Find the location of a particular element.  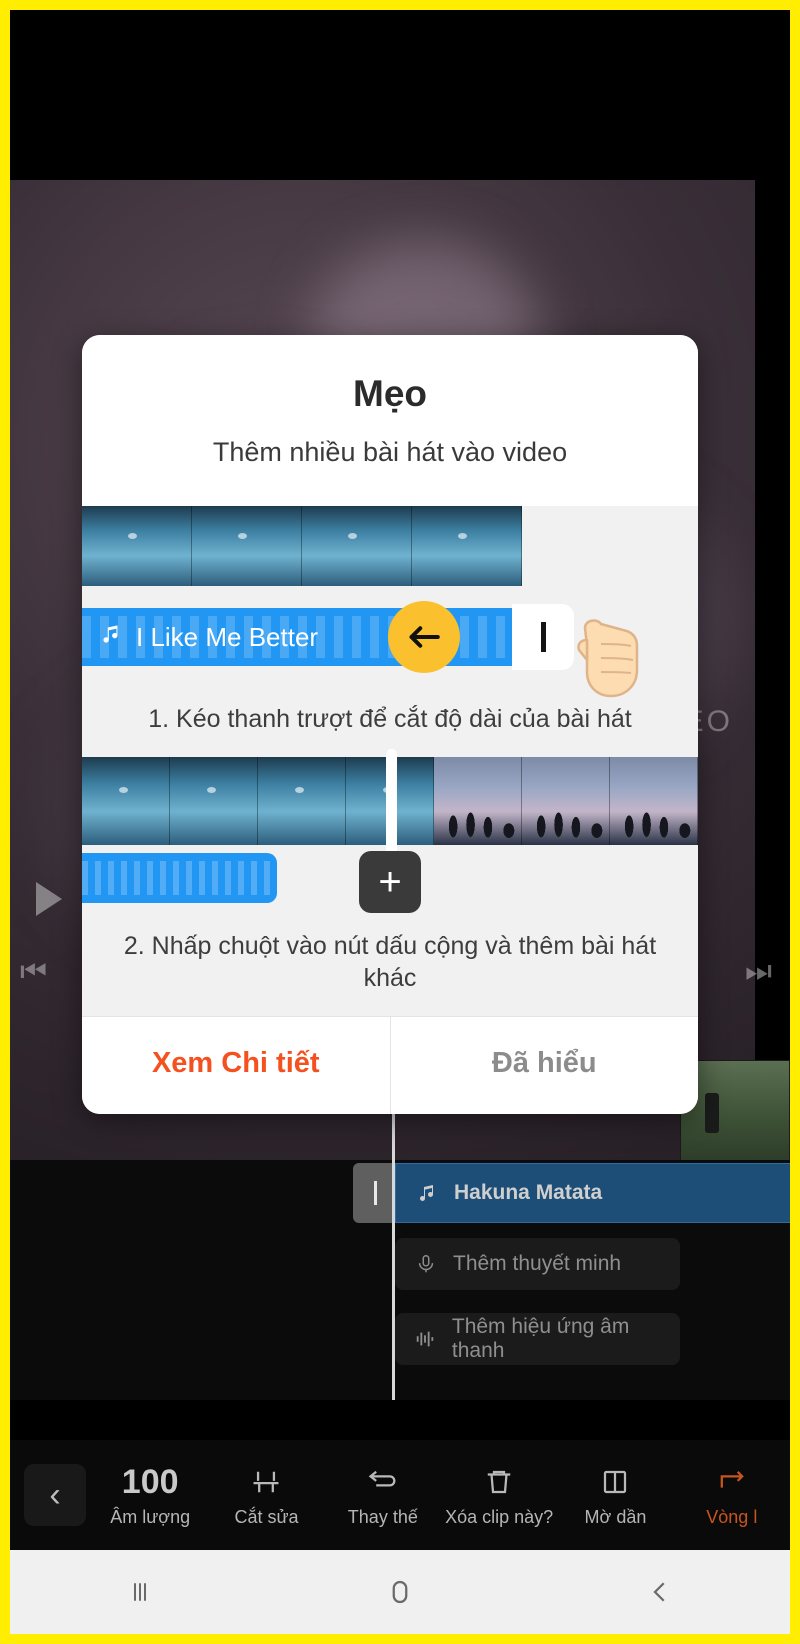

track-row-add-sound-effect: Thêm hiệu ứng âm thanh is located at coordinates (537, 1339).